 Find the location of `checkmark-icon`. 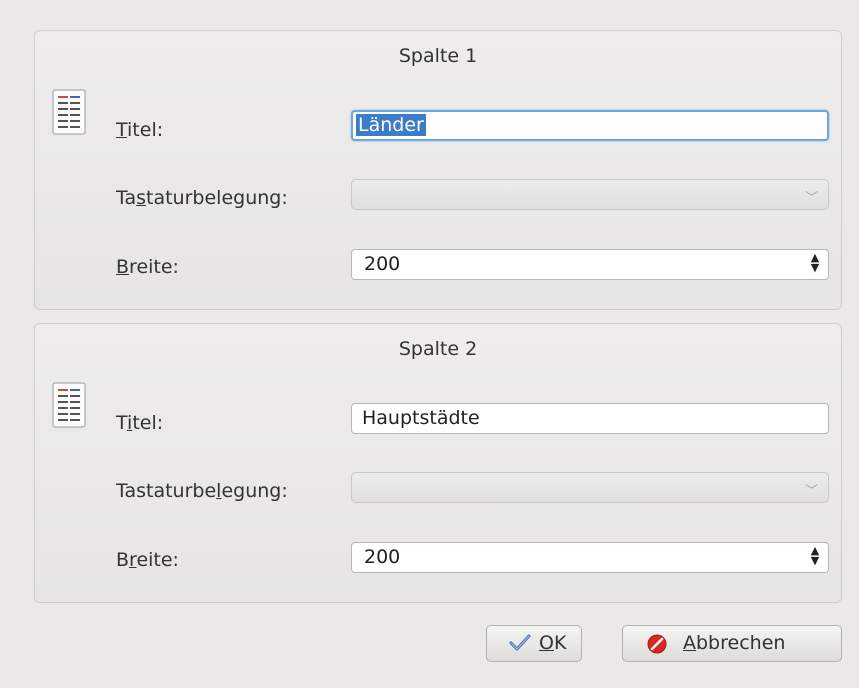

checkmark-icon is located at coordinates (520, 642).